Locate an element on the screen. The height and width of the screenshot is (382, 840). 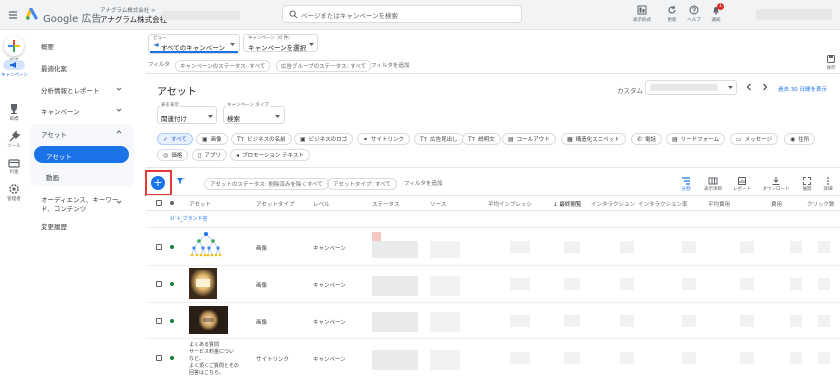
snippet-icon: ▦ is located at coordinates (570, 139).